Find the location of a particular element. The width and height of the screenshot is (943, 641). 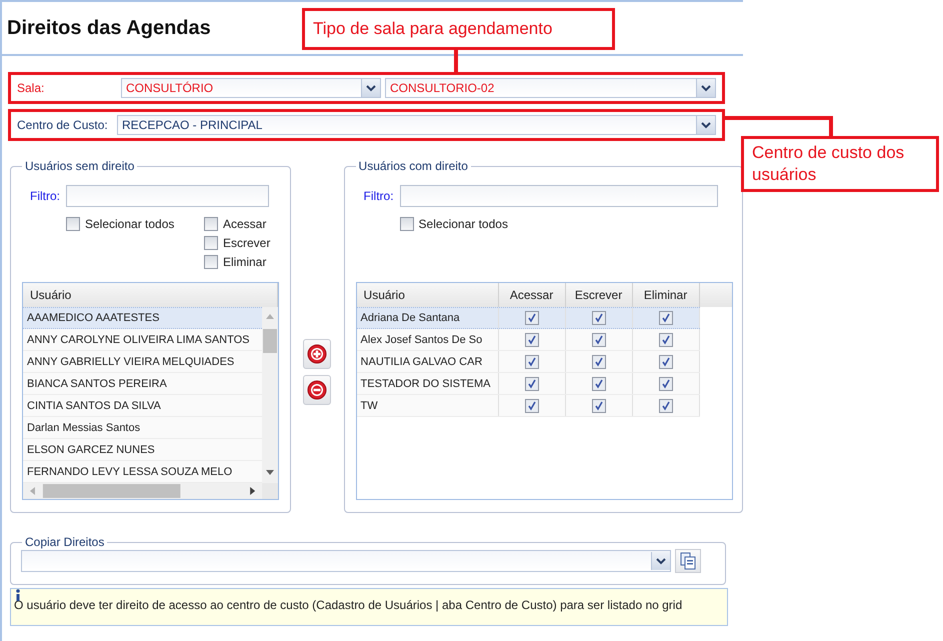

table-cell: Alex Josef Santos De So is located at coordinates (427, 339).